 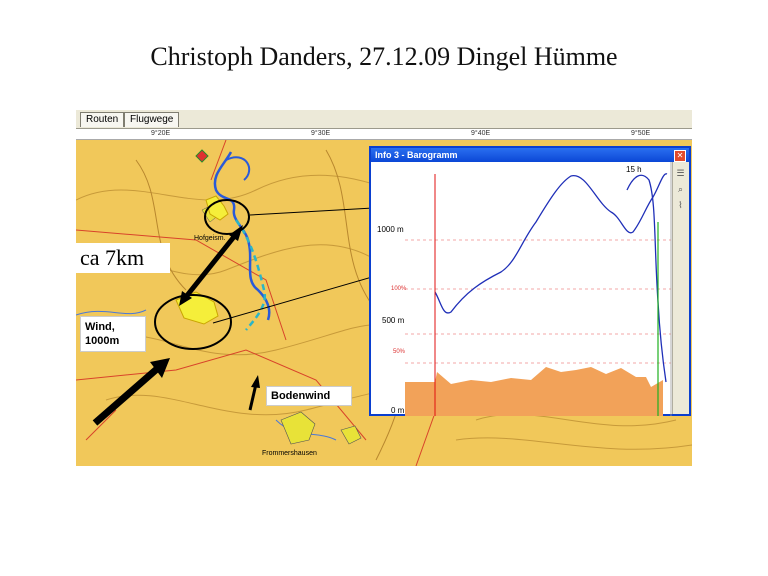 What do you see at coordinates (416, 155) in the screenshot?
I see `window-title: Info 3 - Barogramm` at bounding box center [416, 155].